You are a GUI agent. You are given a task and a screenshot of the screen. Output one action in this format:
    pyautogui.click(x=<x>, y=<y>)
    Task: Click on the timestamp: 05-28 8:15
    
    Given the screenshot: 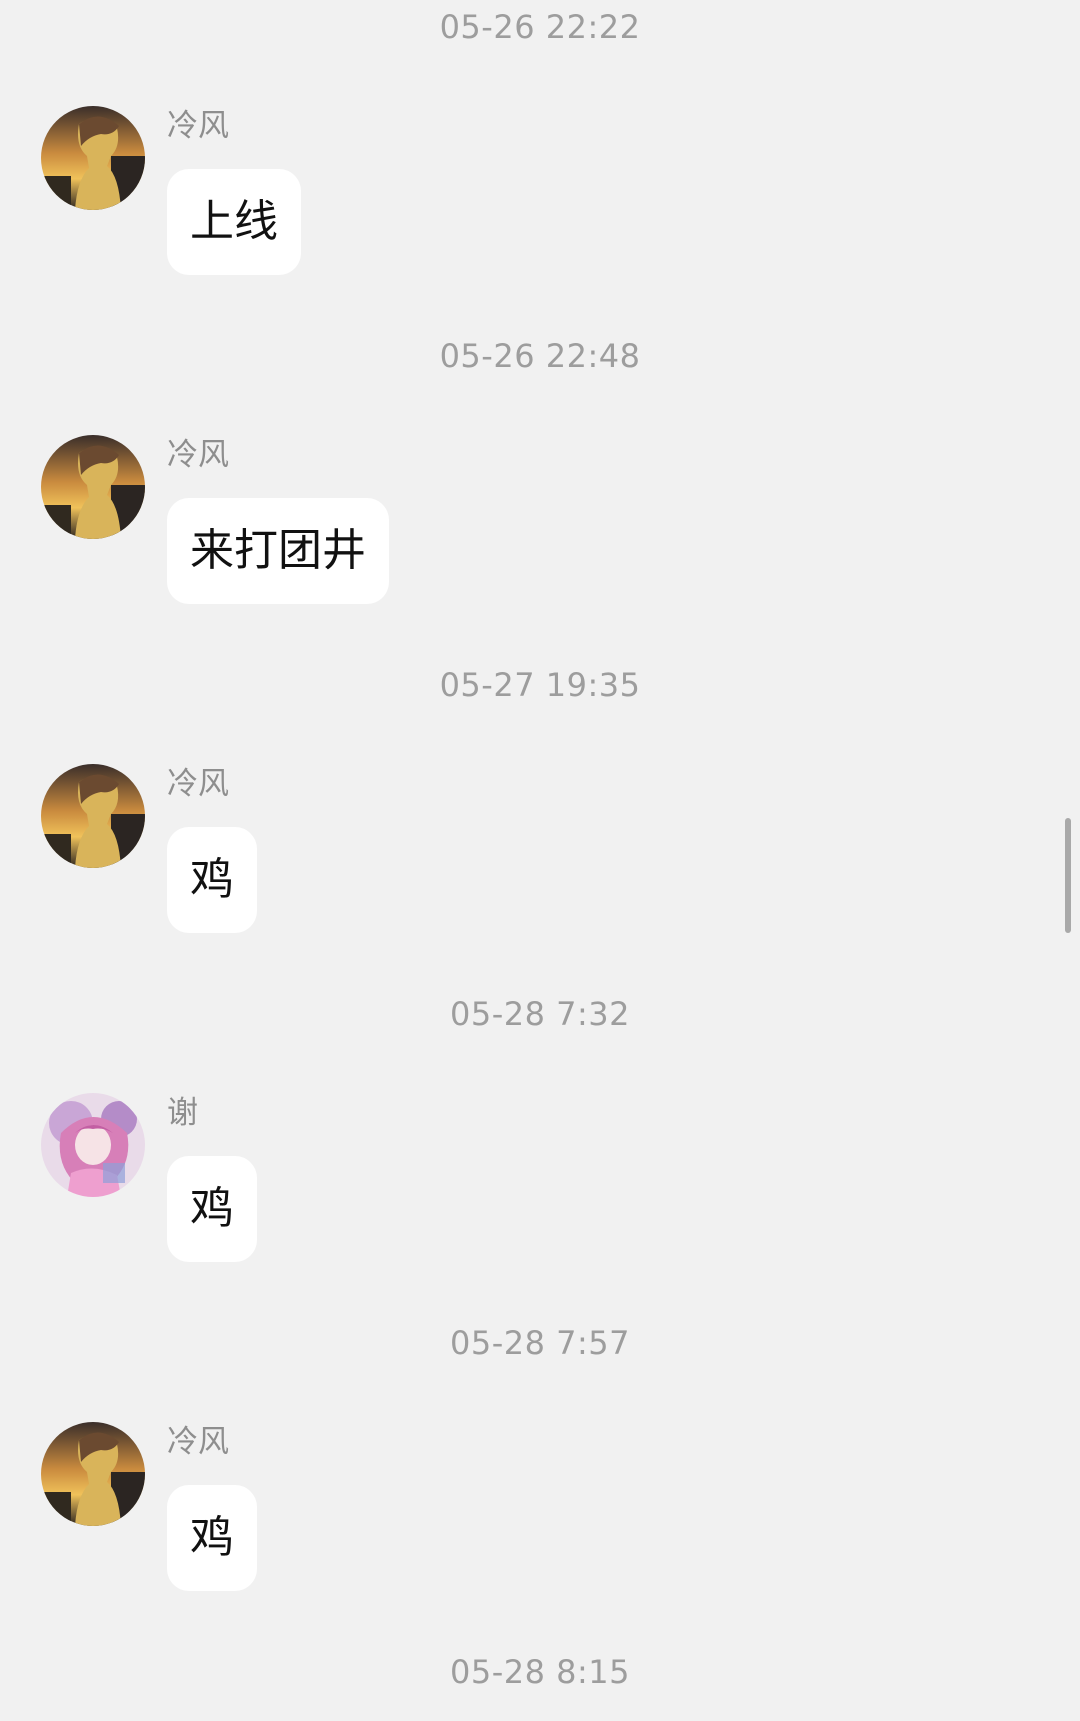 What is the action you would take?
    pyautogui.click(x=539, y=1672)
    